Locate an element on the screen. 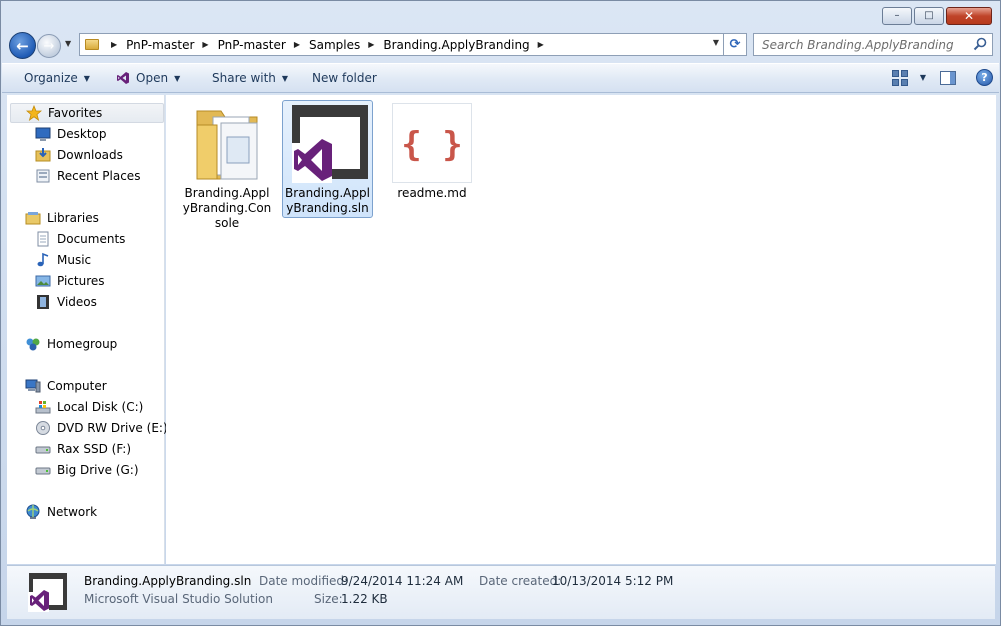 This screenshot has width=1001, height=626. date-created-label: Date created: is located at coordinates (520, 581).